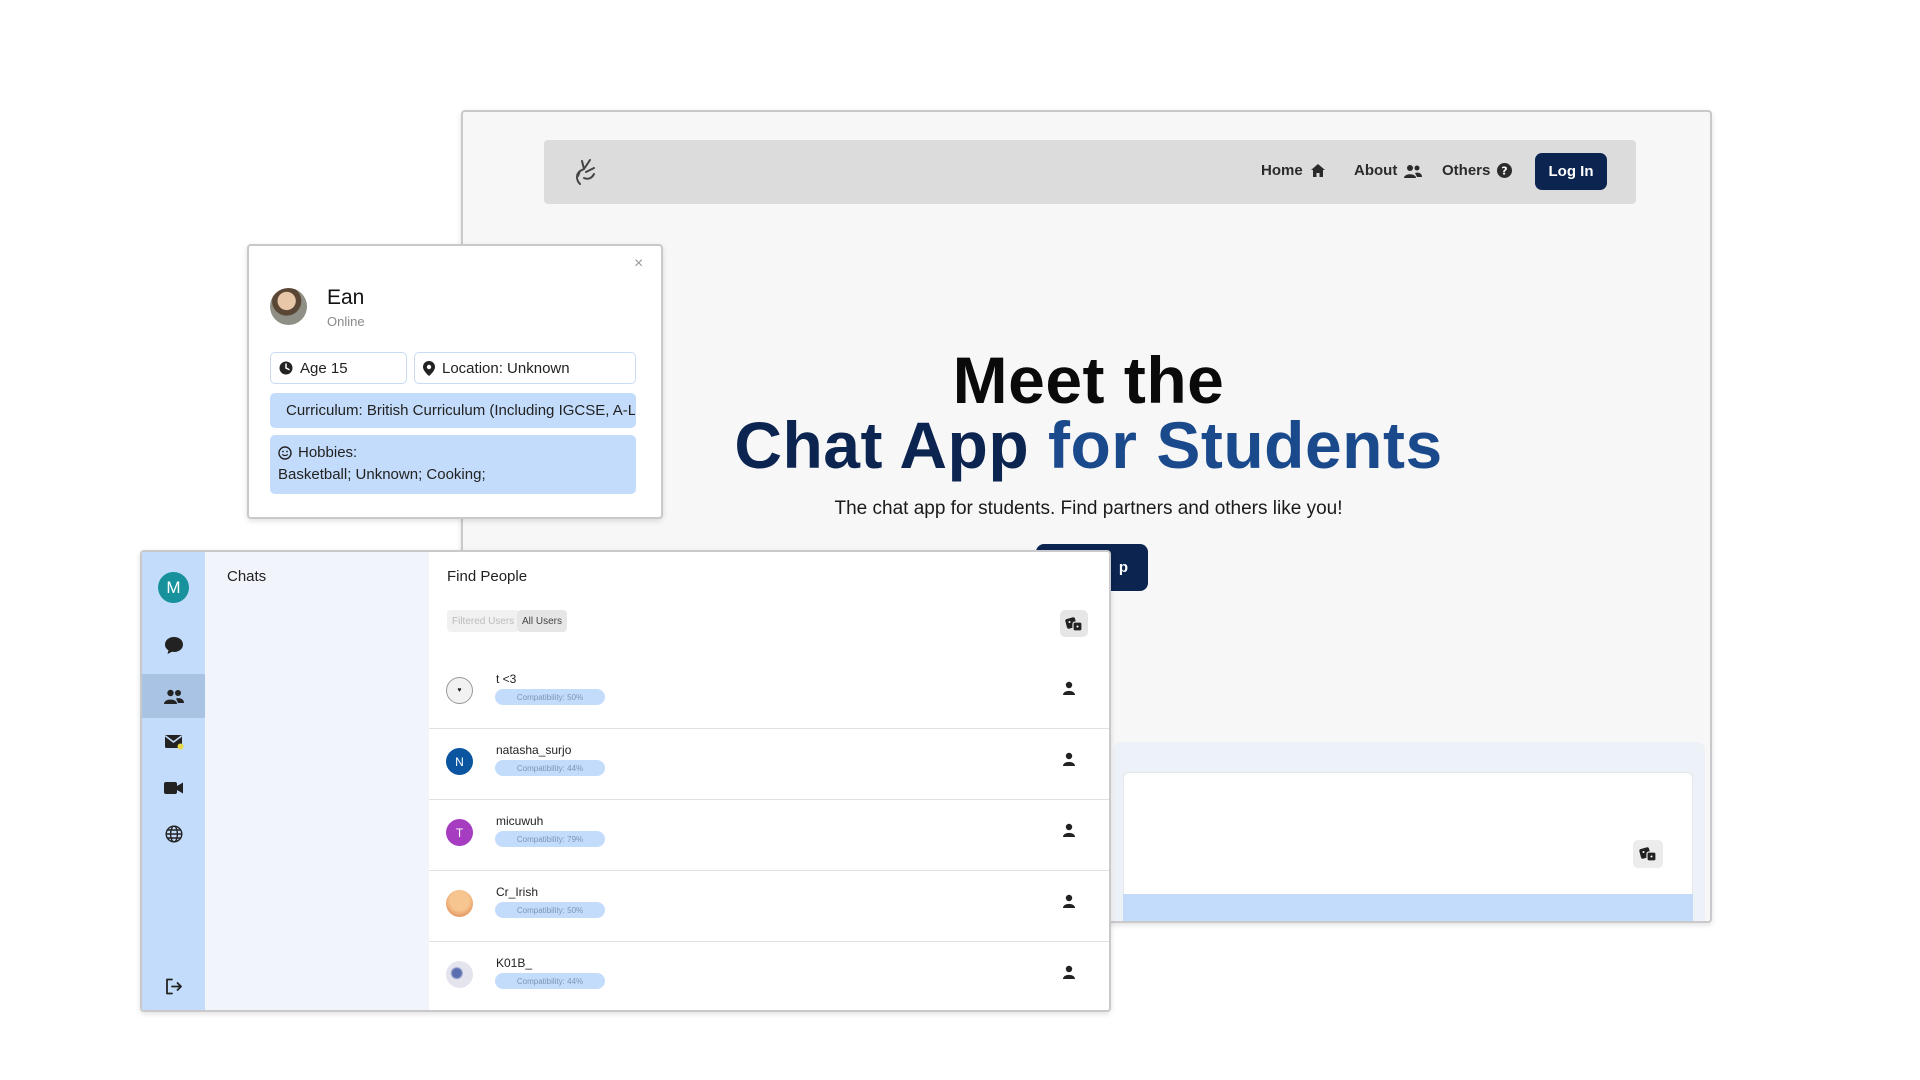  What do you see at coordinates (1317, 170) in the screenshot?
I see `home-icon` at bounding box center [1317, 170].